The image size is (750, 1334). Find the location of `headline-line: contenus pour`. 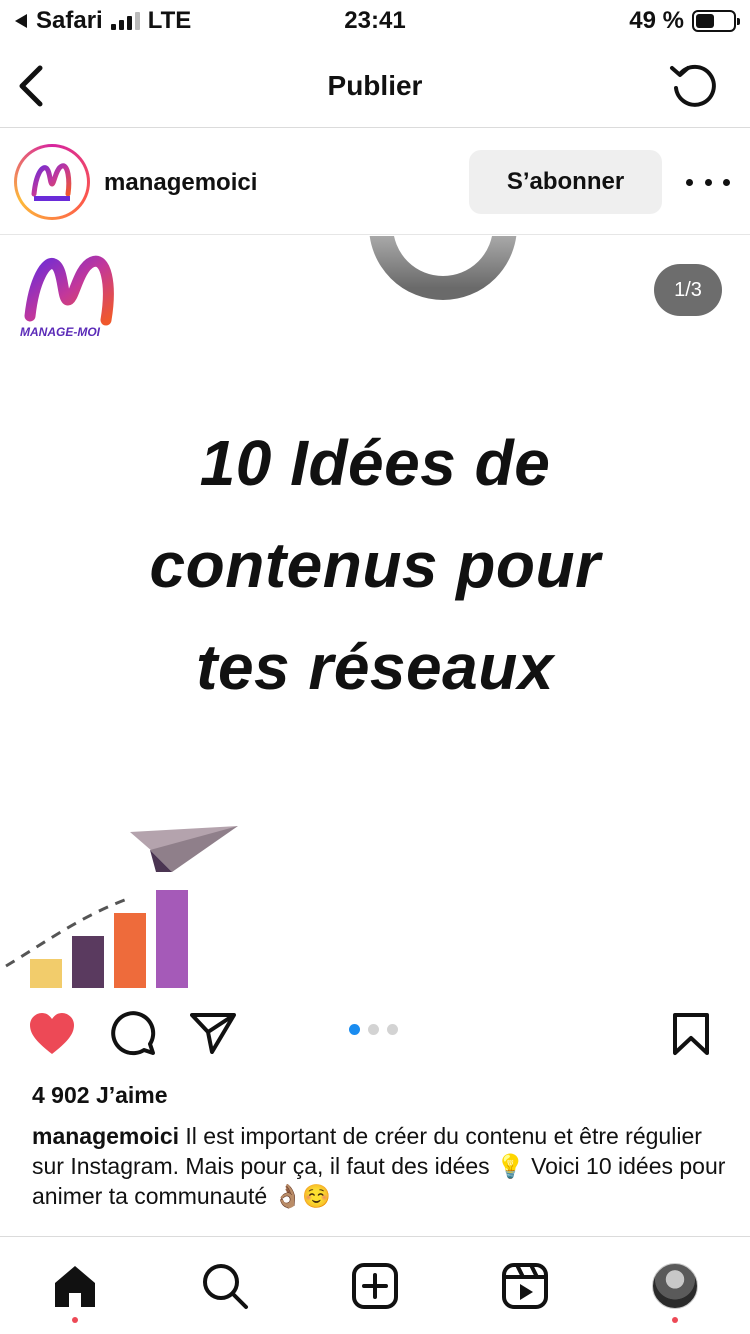

headline-line: contenus pour is located at coordinates (375, 565).